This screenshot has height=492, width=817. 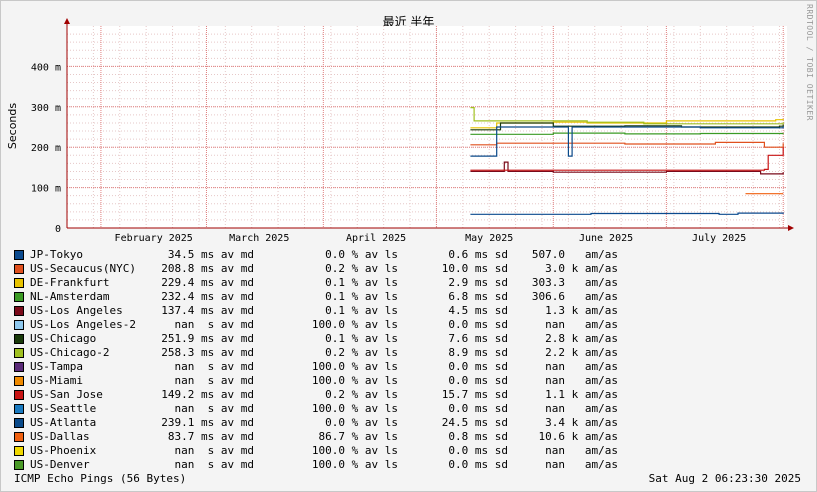 What do you see at coordinates (474, 394) in the screenshot?
I see `legend-std-dev: 15.7 ms sd` at bounding box center [474, 394].